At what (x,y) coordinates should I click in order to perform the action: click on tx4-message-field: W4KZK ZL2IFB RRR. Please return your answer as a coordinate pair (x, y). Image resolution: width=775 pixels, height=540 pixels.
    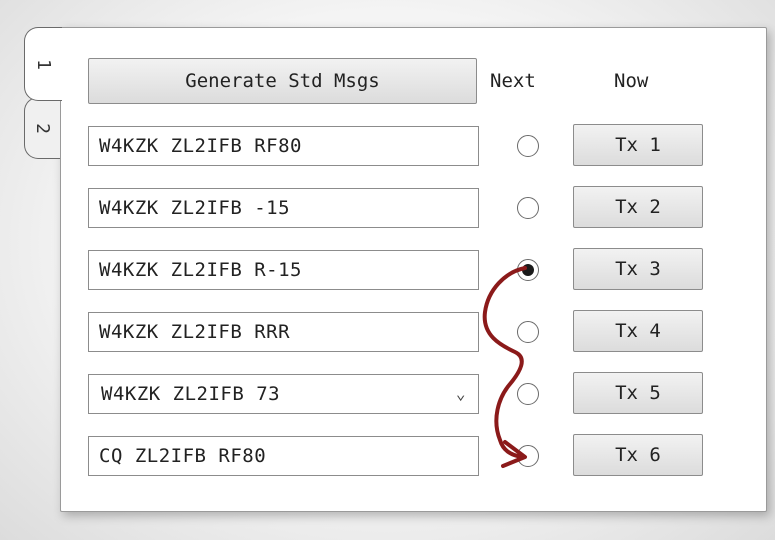
    Looking at the image, I should click on (283, 332).